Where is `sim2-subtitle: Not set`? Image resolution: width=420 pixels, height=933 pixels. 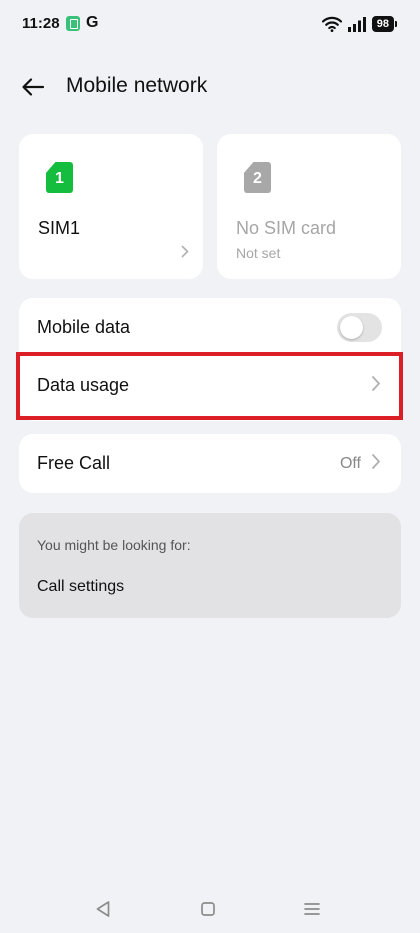
sim2-subtitle: Not set is located at coordinates (258, 253).